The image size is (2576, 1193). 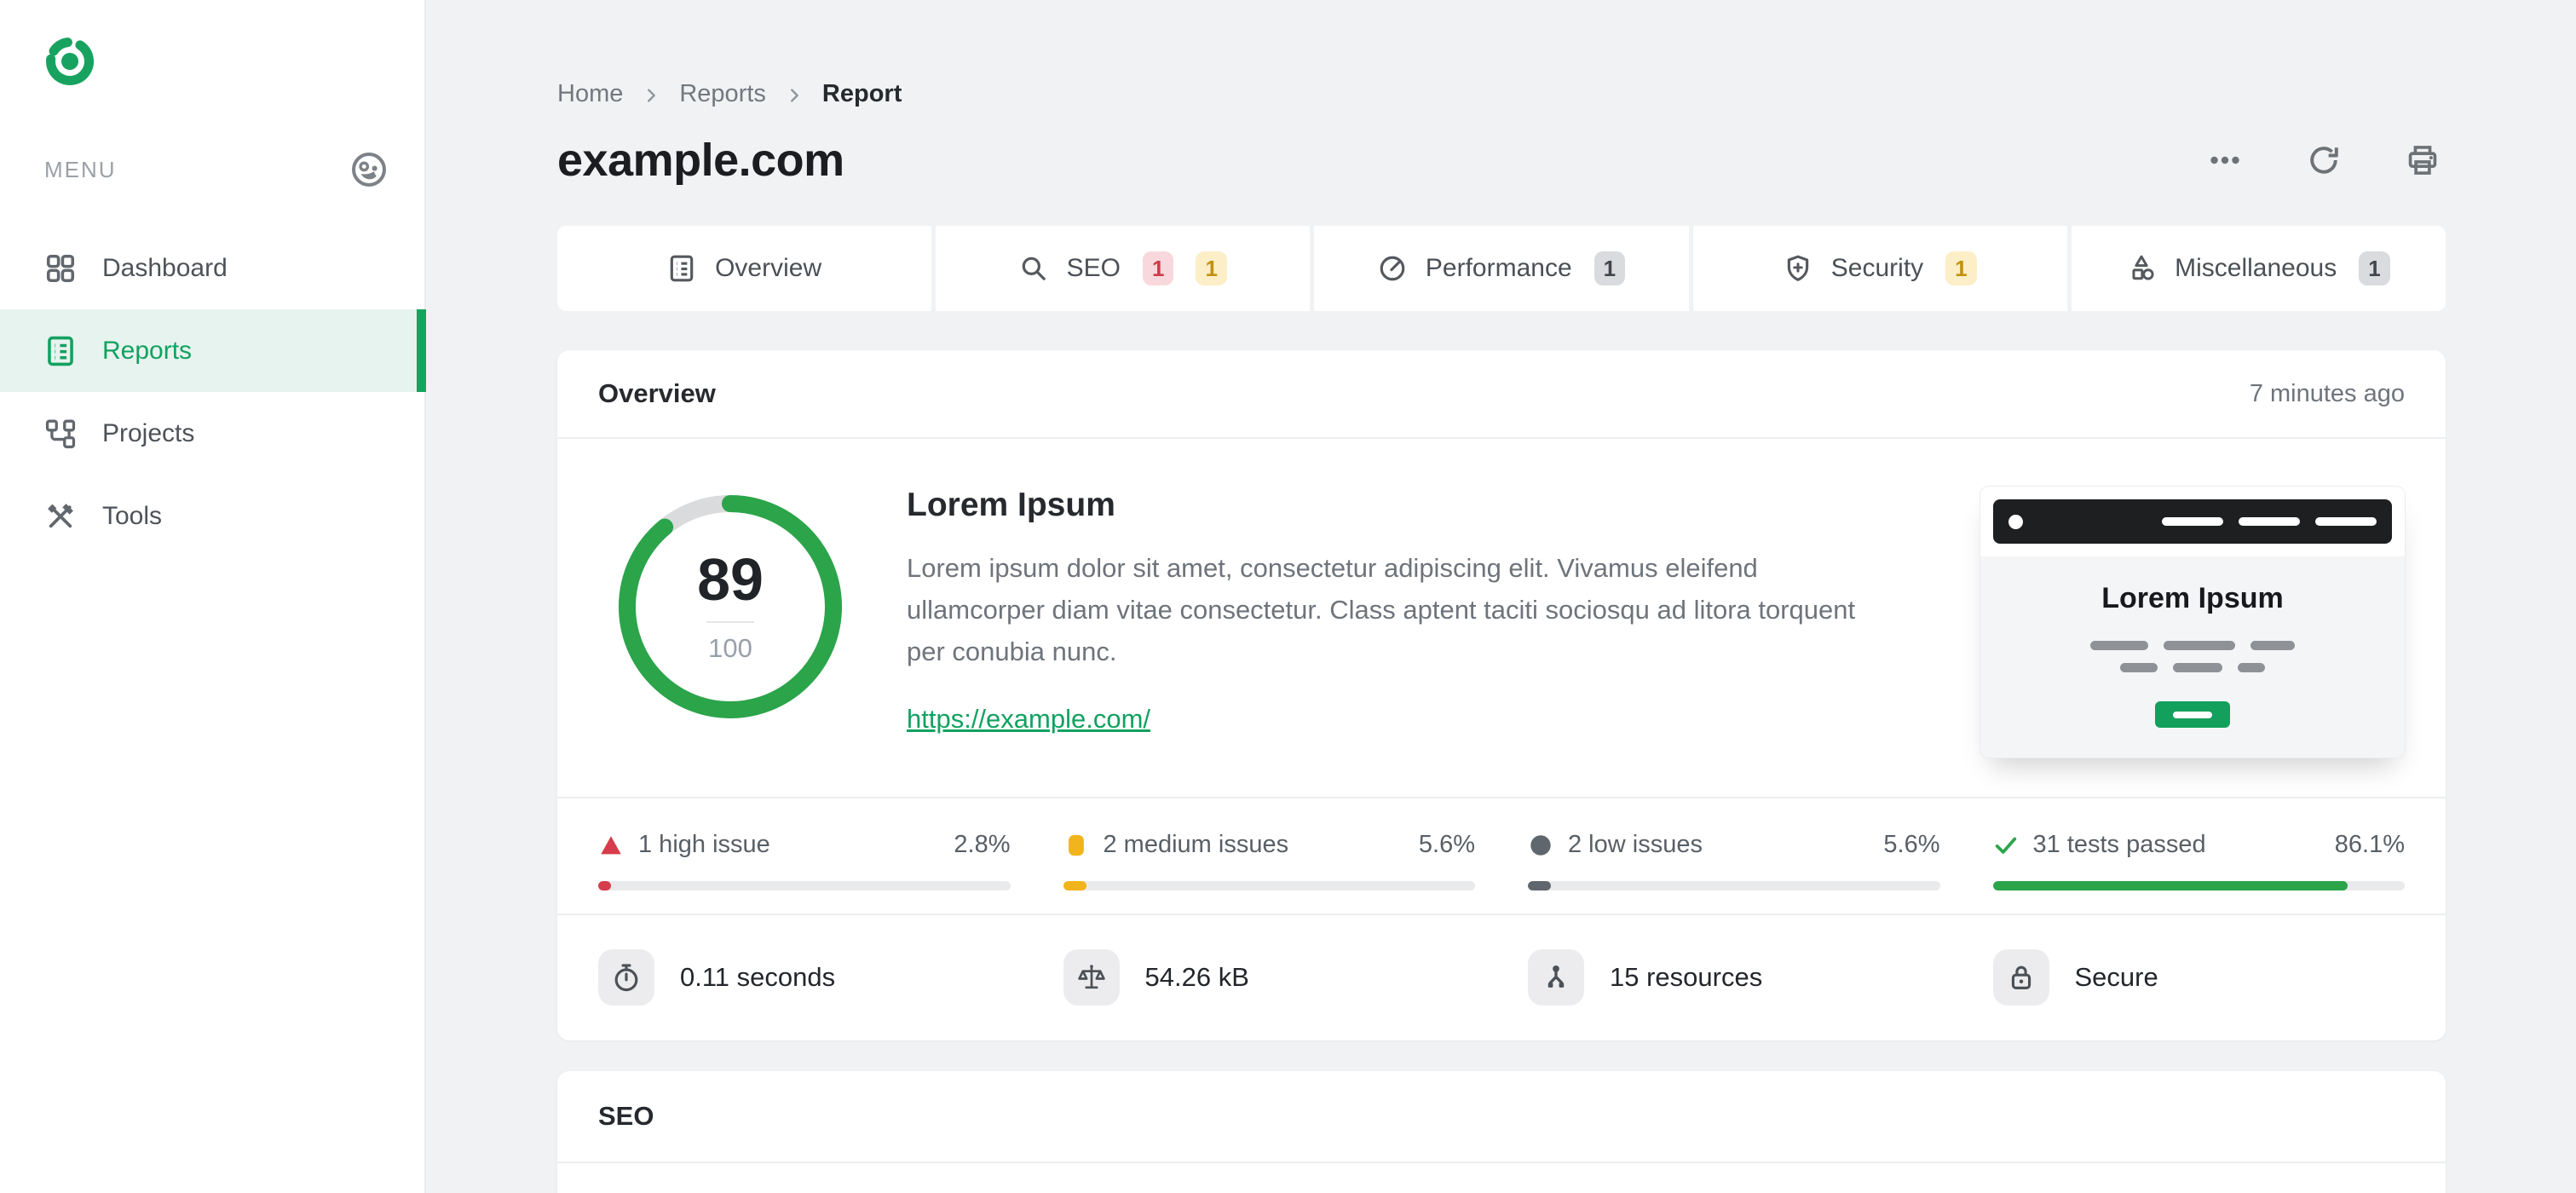 I want to click on menu-section-label: MENU, so click(x=80, y=169).